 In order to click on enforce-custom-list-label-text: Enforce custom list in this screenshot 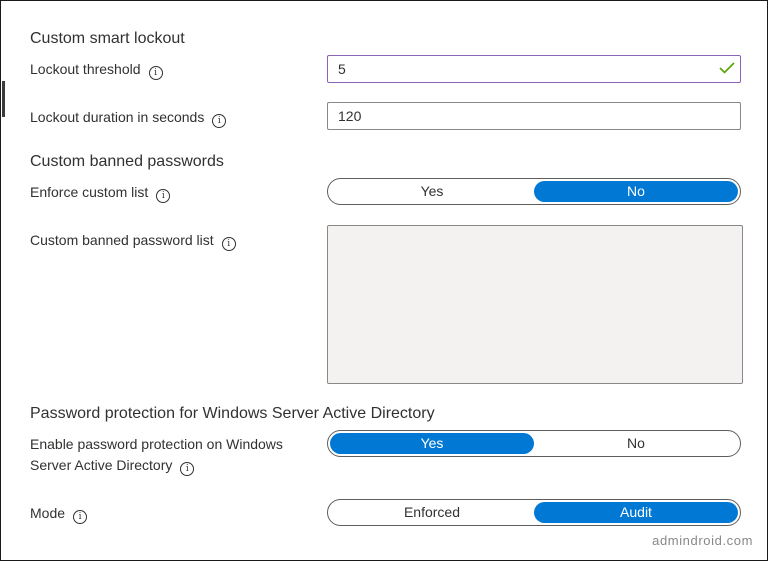, I will do `click(89, 192)`.